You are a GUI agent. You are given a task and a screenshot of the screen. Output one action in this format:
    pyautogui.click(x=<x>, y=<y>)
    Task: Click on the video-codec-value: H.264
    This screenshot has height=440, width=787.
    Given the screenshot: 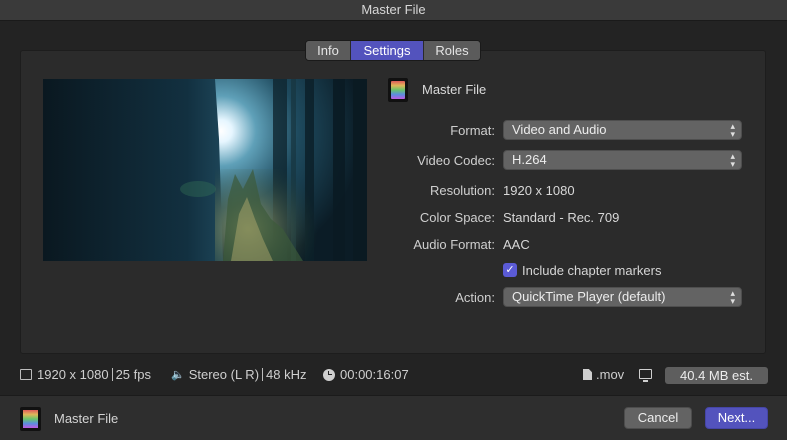 What is the action you would take?
    pyautogui.click(x=529, y=159)
    